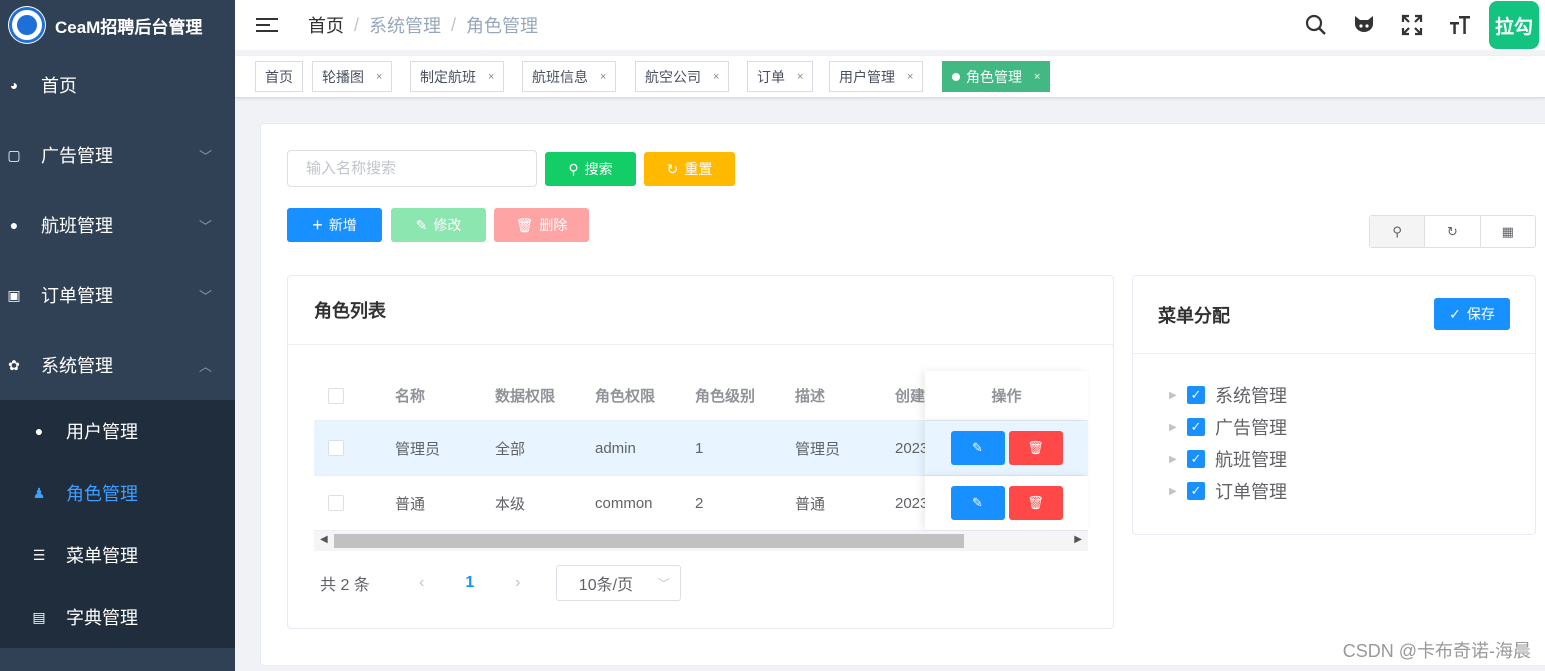 The width and height of the screenshot is (1545, 671). I want to click on github-icon, so click(1364, 25).